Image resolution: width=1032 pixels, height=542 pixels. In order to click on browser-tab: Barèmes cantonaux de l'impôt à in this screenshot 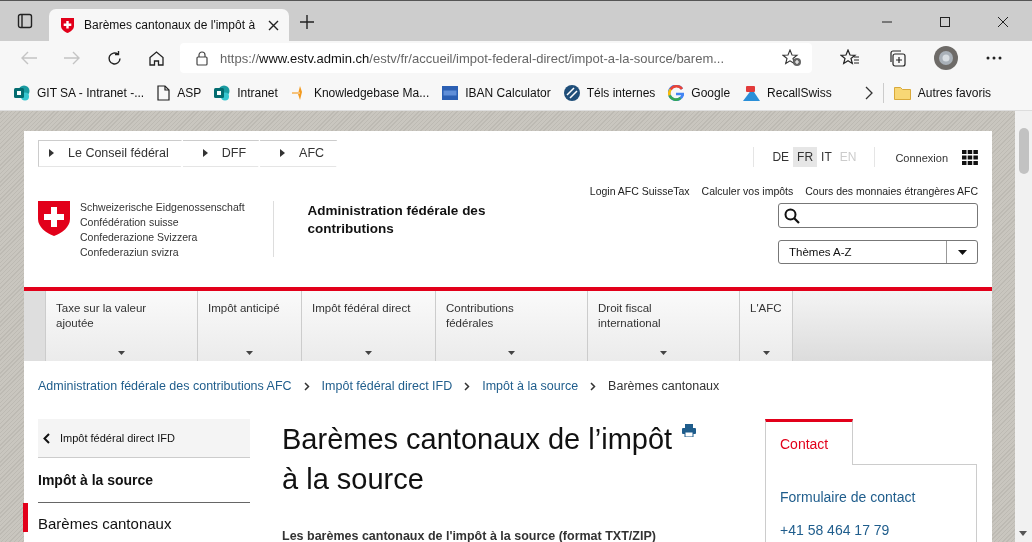, I will do `click(169, 25)`.